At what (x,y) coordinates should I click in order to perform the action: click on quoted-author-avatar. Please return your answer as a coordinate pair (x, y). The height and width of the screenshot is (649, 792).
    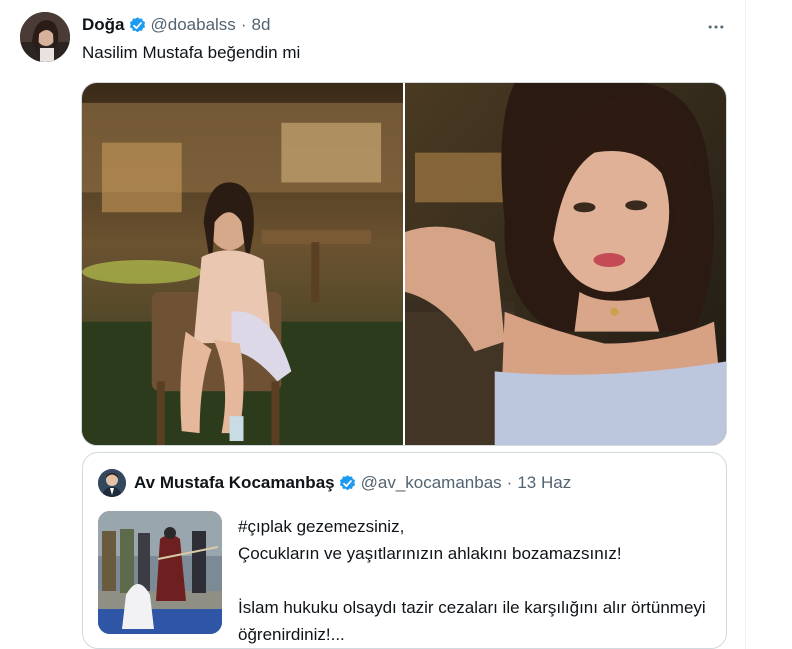
    Looking at the image, I should click on (112, 483).